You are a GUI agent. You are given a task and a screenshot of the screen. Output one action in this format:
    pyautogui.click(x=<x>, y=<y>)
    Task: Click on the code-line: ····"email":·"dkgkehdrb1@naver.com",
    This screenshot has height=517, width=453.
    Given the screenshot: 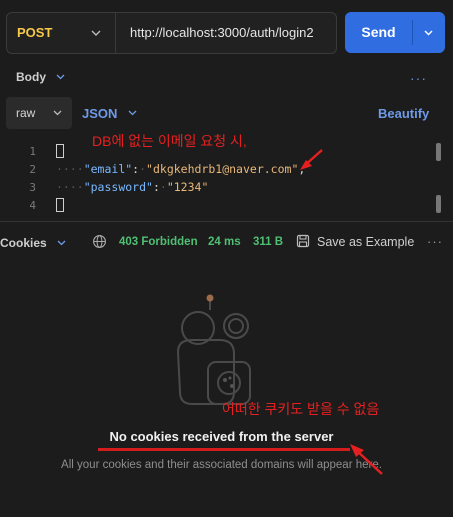 What is the action you would take?
    pyautogui.click(x=180, y=169)
    